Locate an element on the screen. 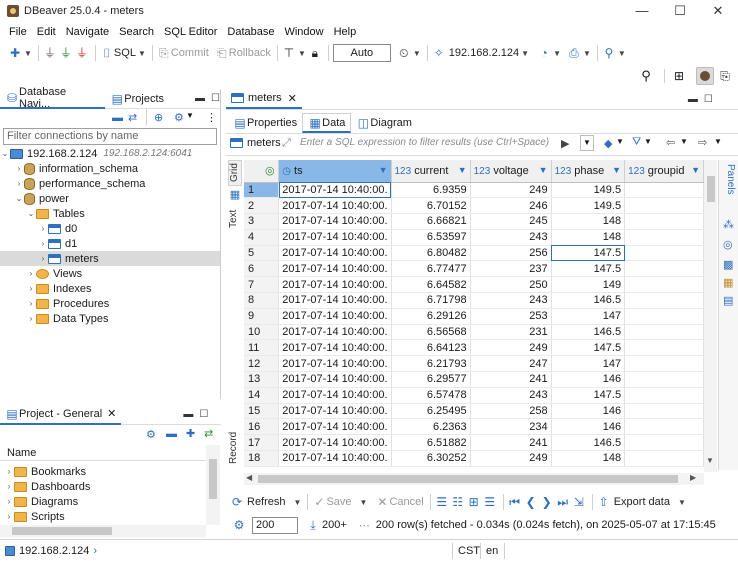 Image resolution: width=738 pixels, height=561 pixels. column-header-phase: 123 phase ▼ is located at coordinates (588, 171).